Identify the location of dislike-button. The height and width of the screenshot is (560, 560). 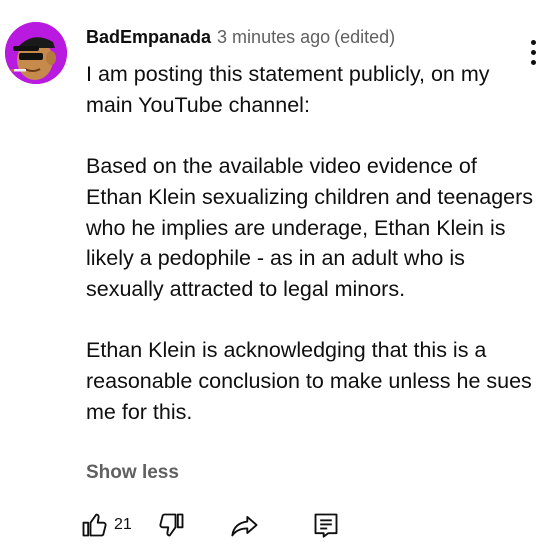
(172, 525).